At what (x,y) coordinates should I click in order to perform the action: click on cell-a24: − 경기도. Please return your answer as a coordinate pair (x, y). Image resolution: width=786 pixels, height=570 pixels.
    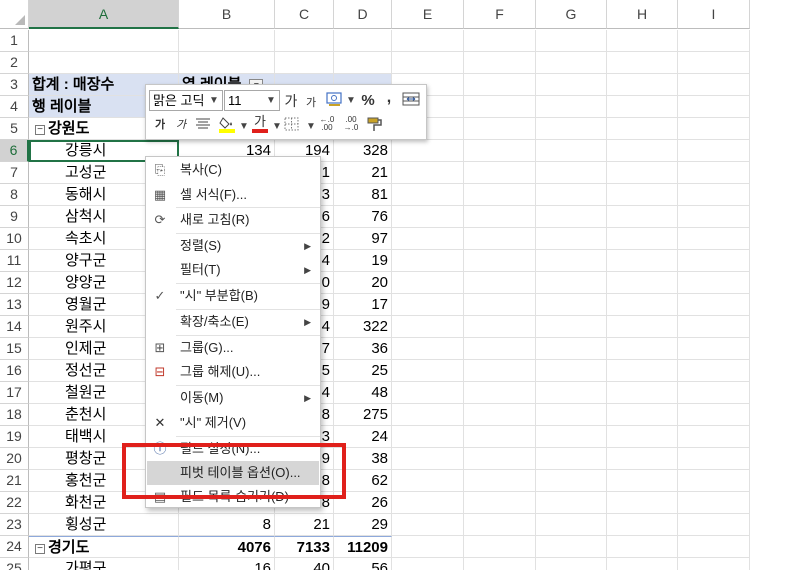
    Looking at the image, I should click on (104, 547).